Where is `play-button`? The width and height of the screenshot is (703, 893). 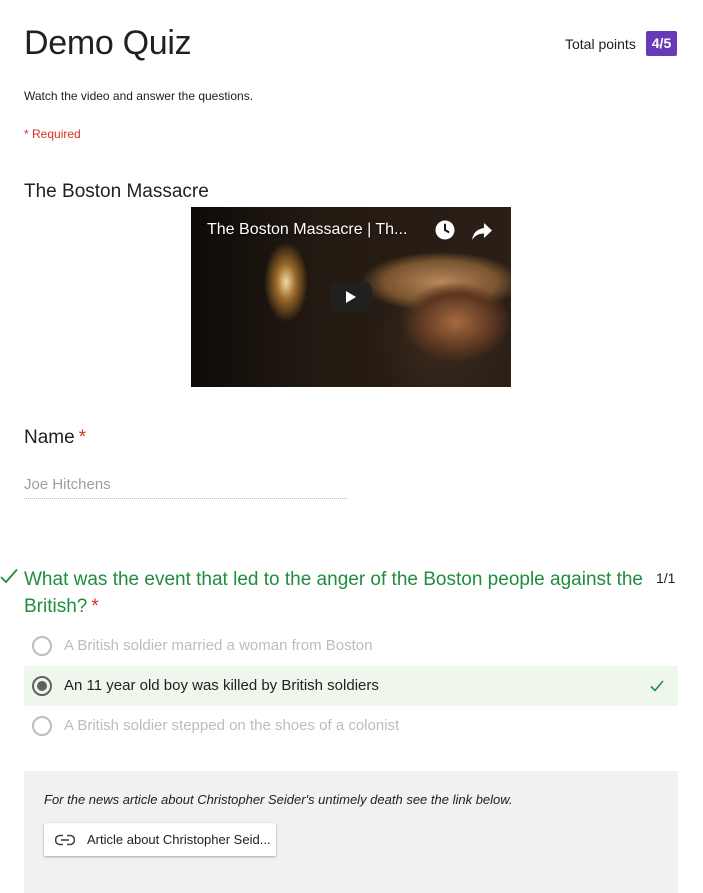
play-button is located at coordinates (351, 297).